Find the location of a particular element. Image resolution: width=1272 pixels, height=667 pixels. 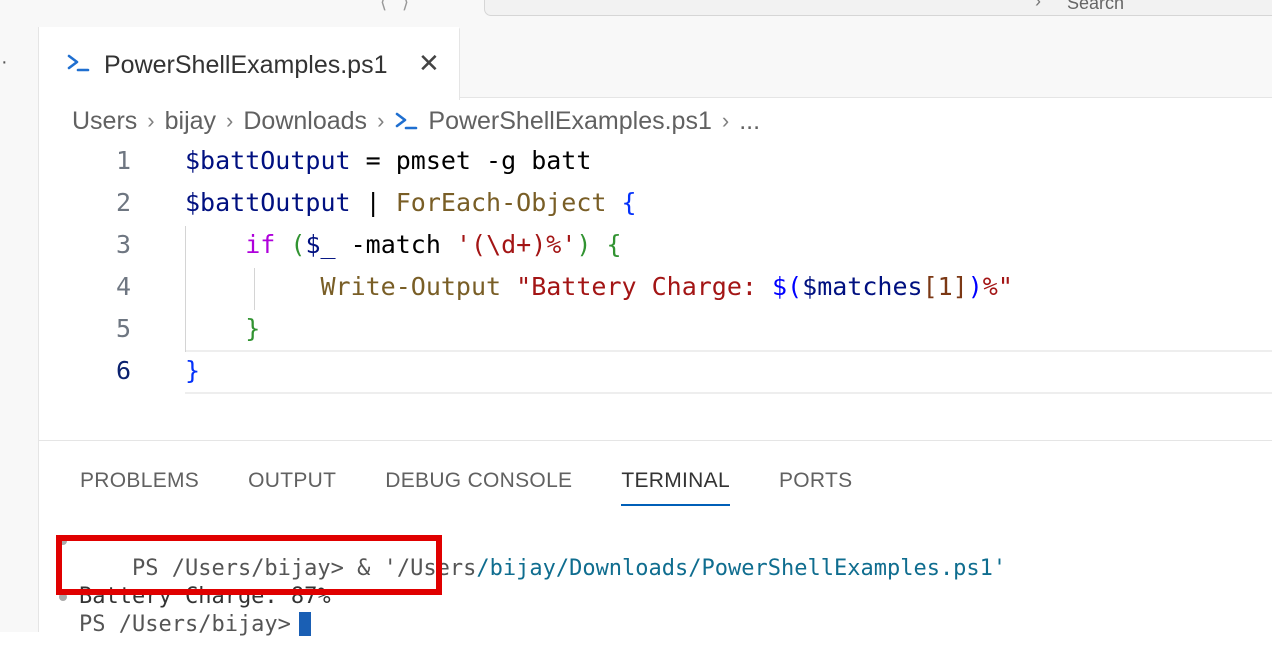

token: ( is located at coordinates (290, 244).